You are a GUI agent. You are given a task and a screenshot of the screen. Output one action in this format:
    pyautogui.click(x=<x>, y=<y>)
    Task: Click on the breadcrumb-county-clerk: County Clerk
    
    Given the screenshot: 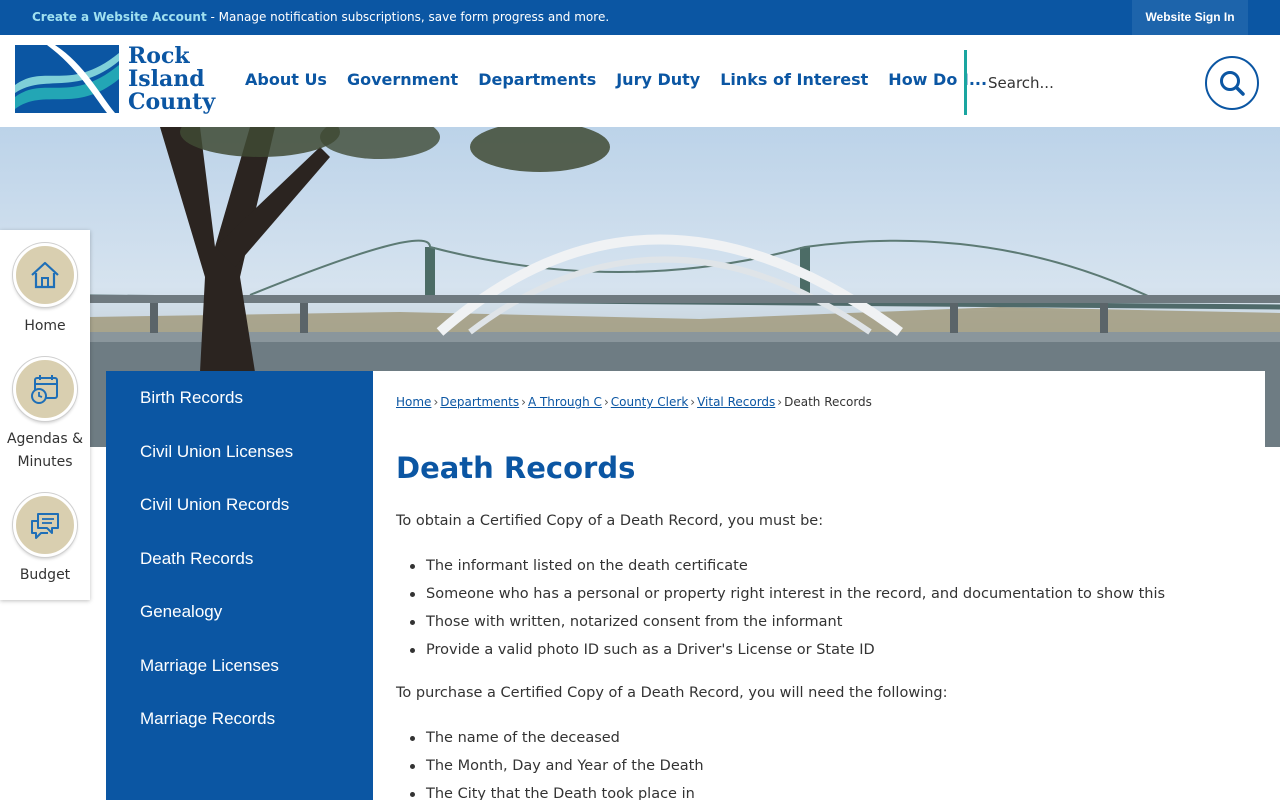 What is the action you would take?
    pyautogui.click(x=650, y=402)
    